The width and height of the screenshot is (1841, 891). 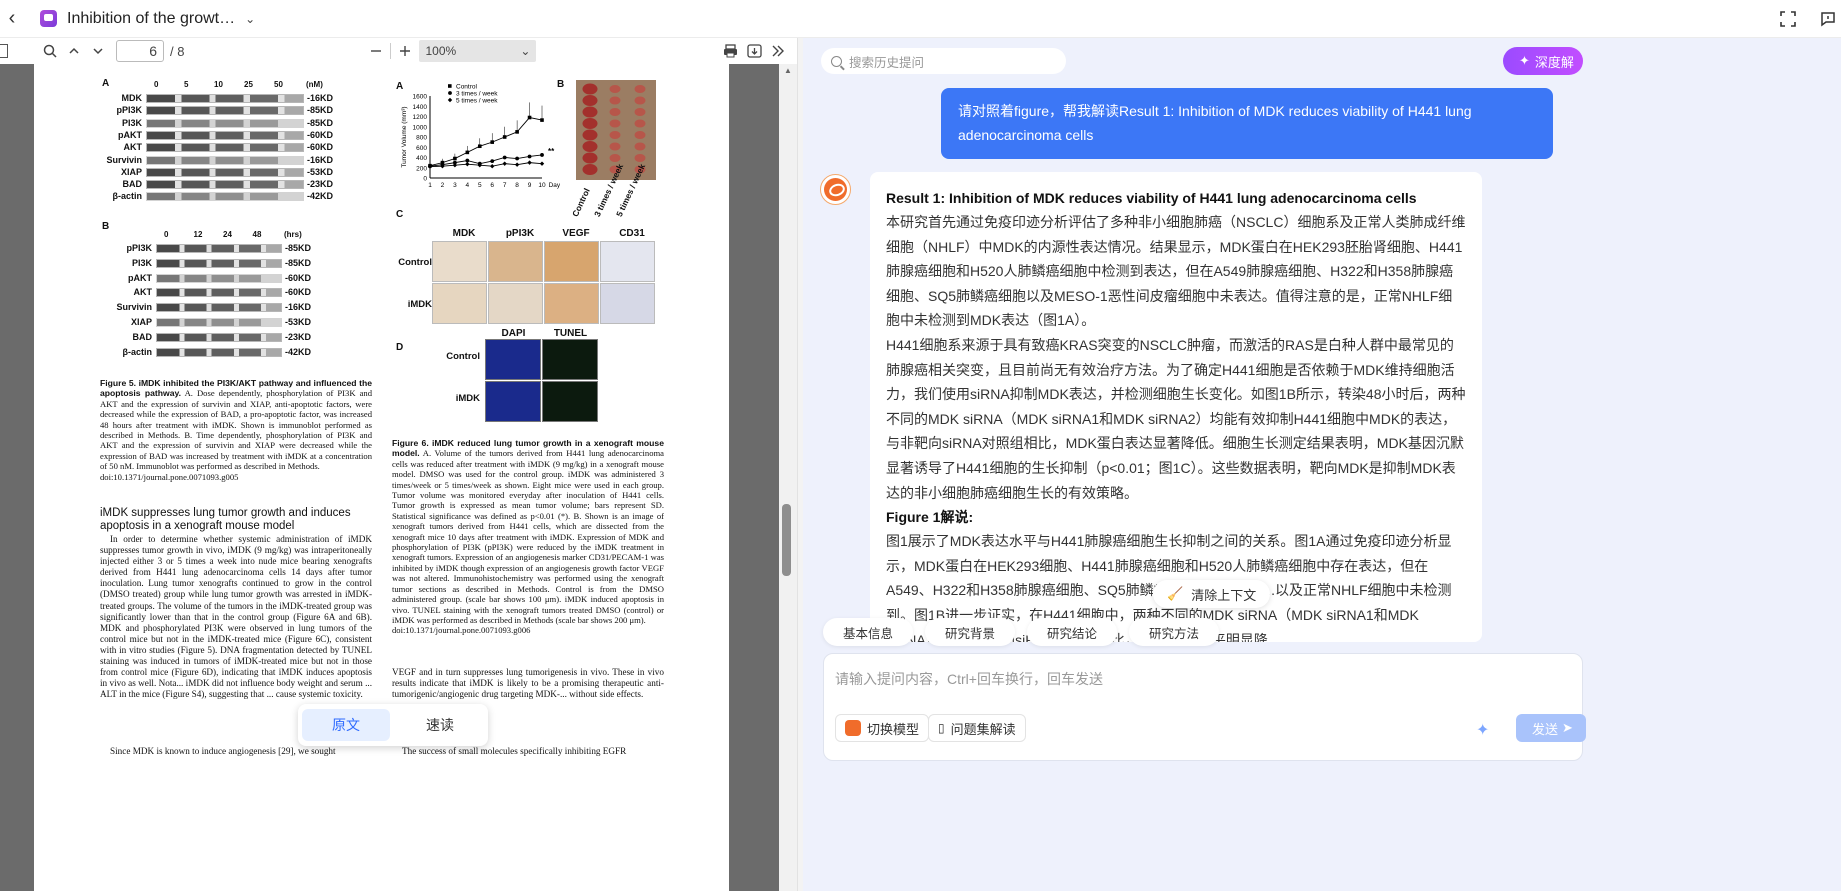 What do you see at coordinates (346, 725) in the screenshot?
I see `original-view-tab: 原文` at bounding box center [346, 725].